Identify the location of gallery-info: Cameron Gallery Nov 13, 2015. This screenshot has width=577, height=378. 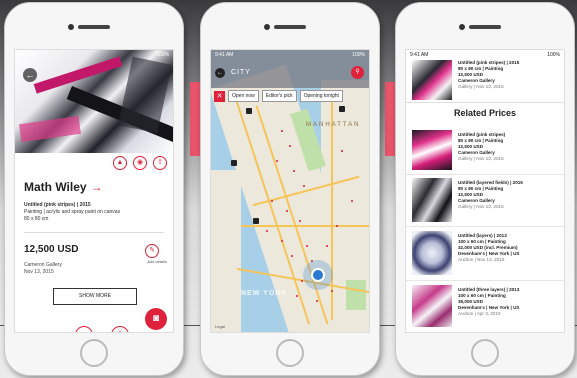
(43, 269).